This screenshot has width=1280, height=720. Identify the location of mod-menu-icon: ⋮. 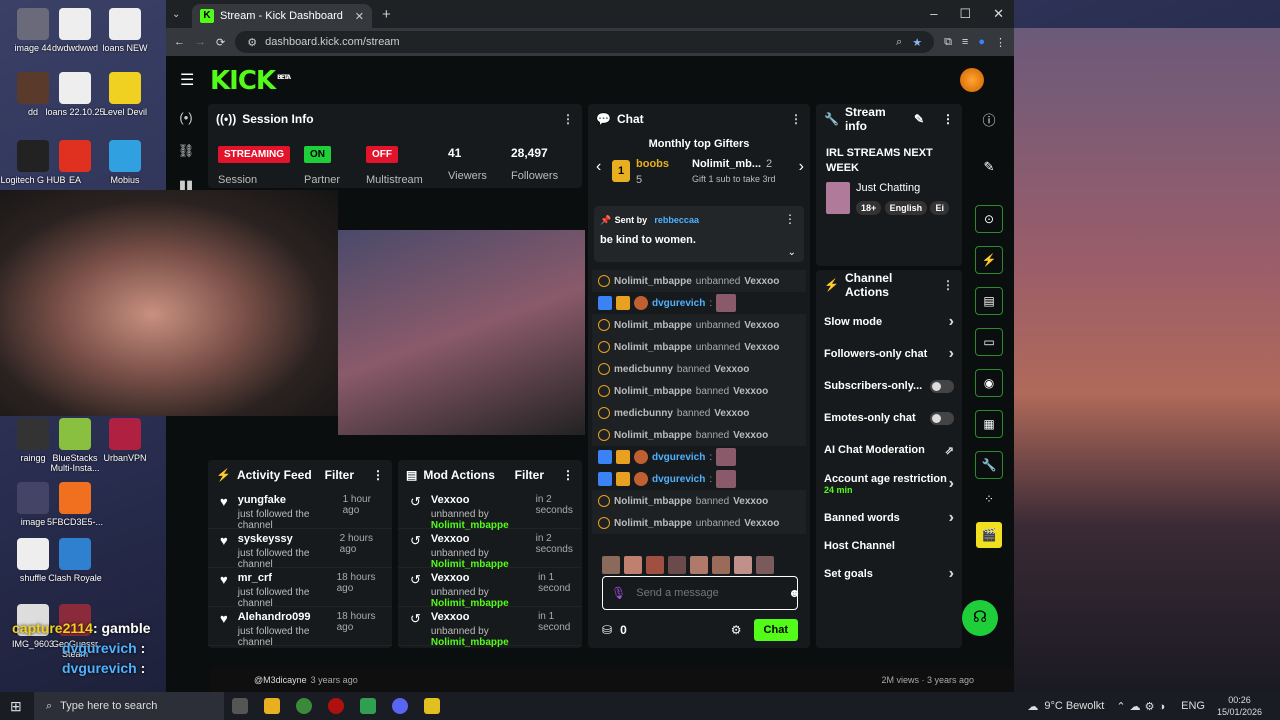
(568, 475).